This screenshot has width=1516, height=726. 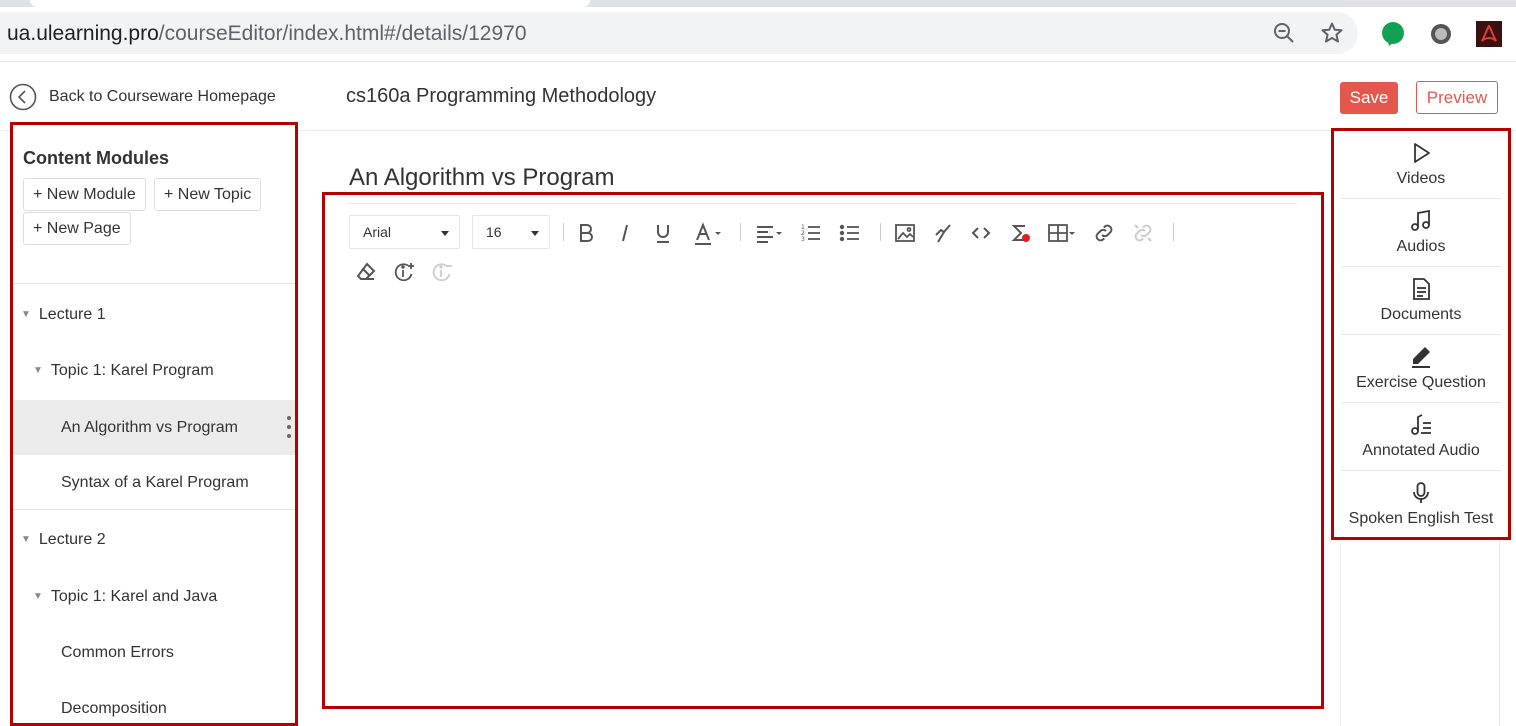 What do you see at coordinates (1421, 289) in the screenshot?
I see `document-icon` at bounding box center [1421, 289].